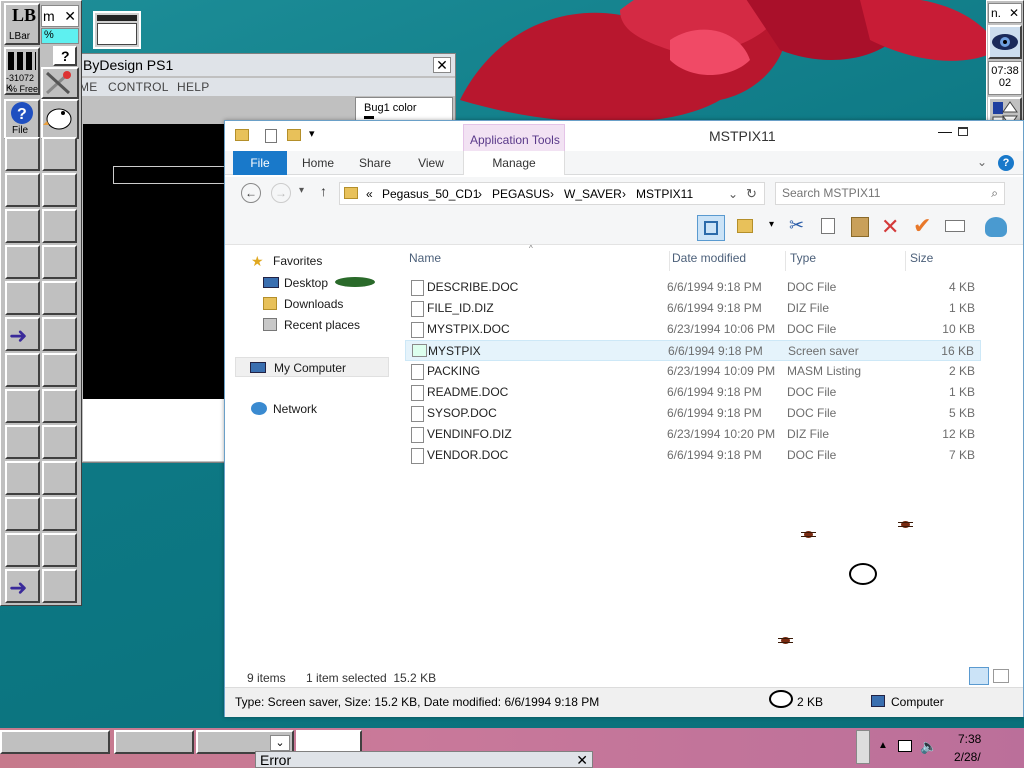 The width and height of the screenshot is (1024, 768). Describe the element at coordinates (693, 455) in the screenshot. I see `file-row: VENDOR.DOC 6/6/1994 9:18 PM DOC File 7 KB` at that location.